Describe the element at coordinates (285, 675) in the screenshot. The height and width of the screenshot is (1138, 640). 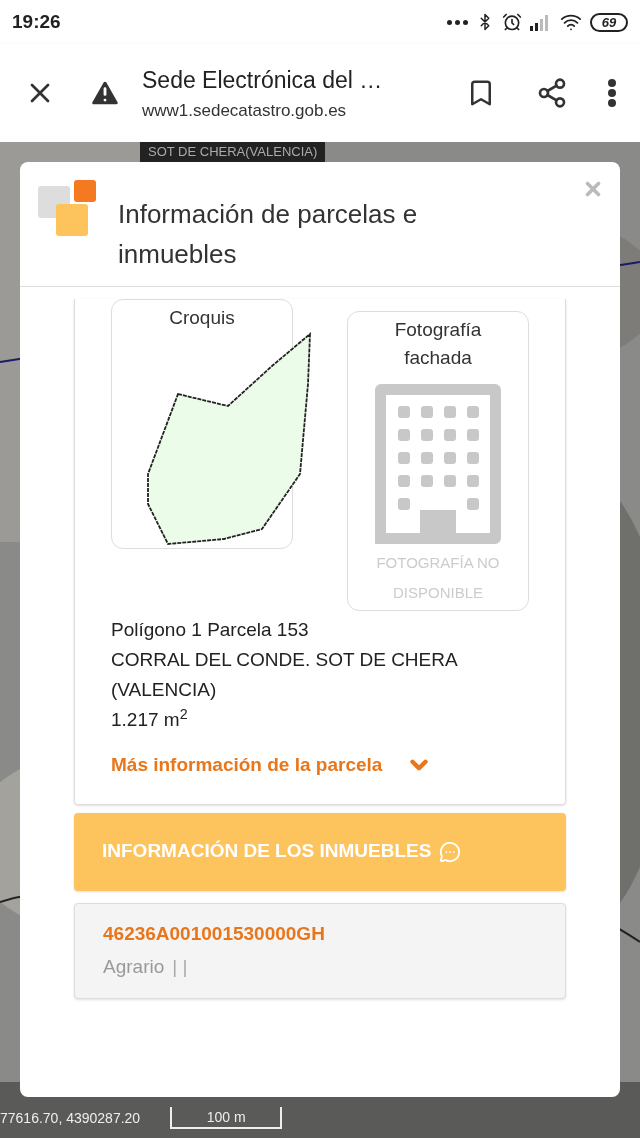
I see `parcel-info-line: CORRAL DEL CONDE. SOT DE CHERA (VALENCIA)` at that location.